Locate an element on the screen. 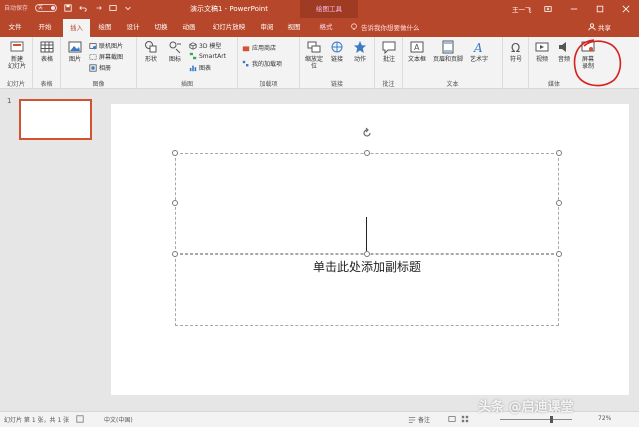 Image resolution: width=639 pixels, height=427 pixels. table-button: 表格 is located at coordinates (47, 51).